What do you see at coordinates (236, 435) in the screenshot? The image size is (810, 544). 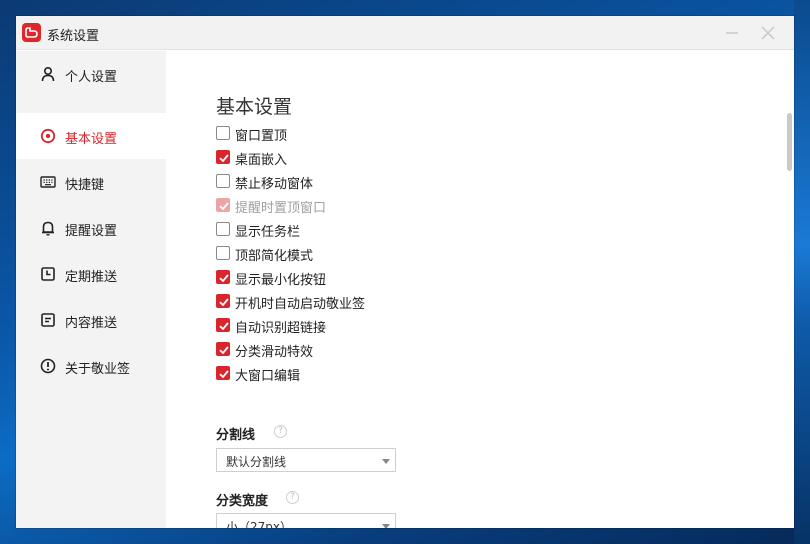 I see `divider-section-label: 分割线` at bounding box center [236, 435].